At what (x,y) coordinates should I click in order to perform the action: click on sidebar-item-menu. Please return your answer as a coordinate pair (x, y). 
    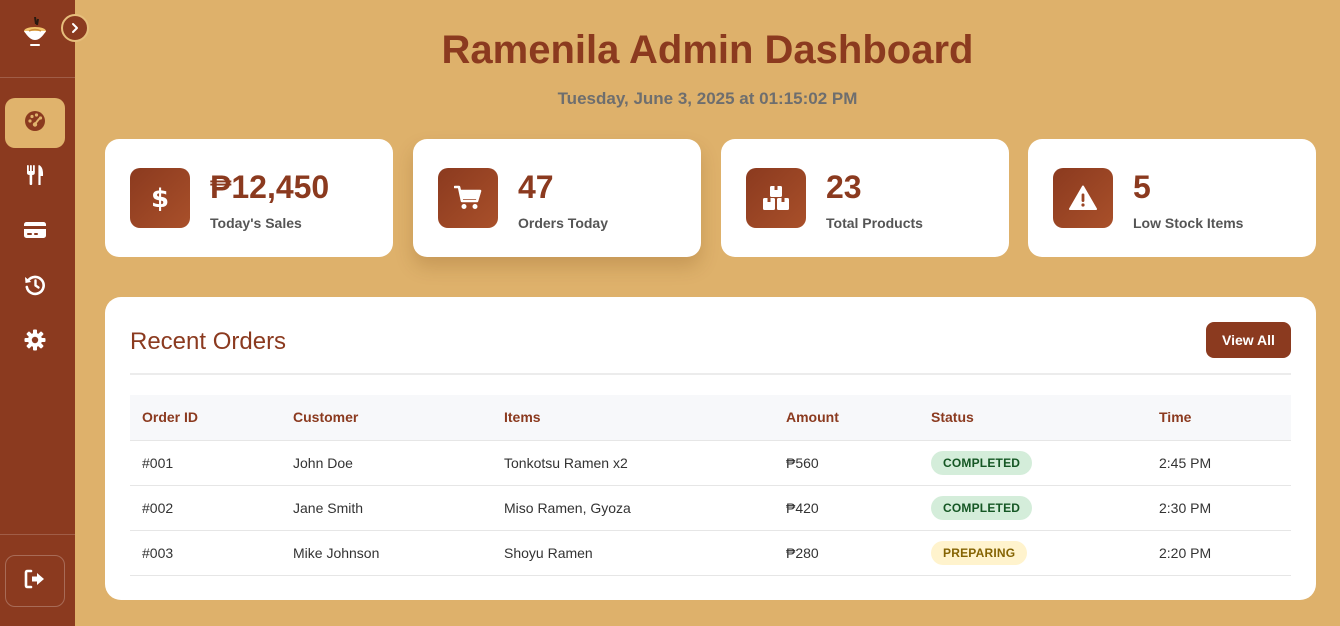
    Looking at the image, I should click on (35, 177).